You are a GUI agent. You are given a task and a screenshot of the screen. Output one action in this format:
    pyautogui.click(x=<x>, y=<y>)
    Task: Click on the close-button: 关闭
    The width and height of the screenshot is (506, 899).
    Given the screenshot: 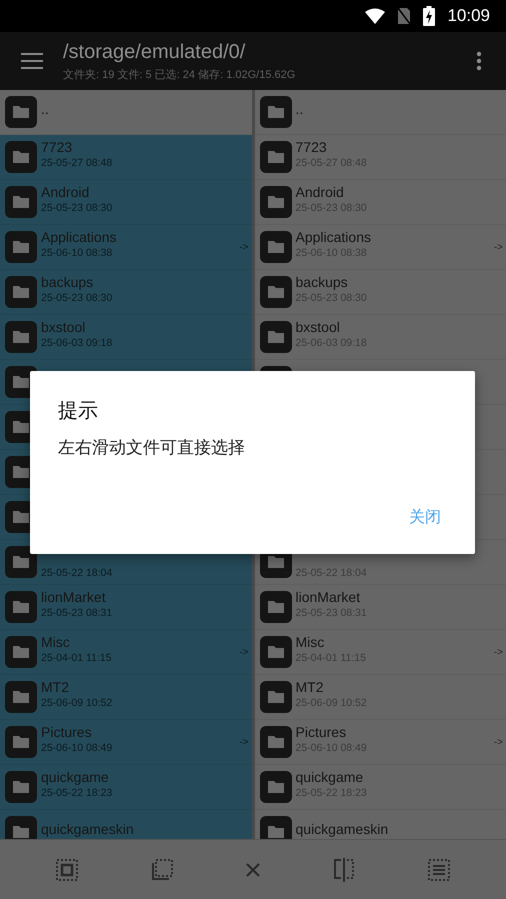 What is the action you would take?
    pyautogui.click(x=433, y=517)
    